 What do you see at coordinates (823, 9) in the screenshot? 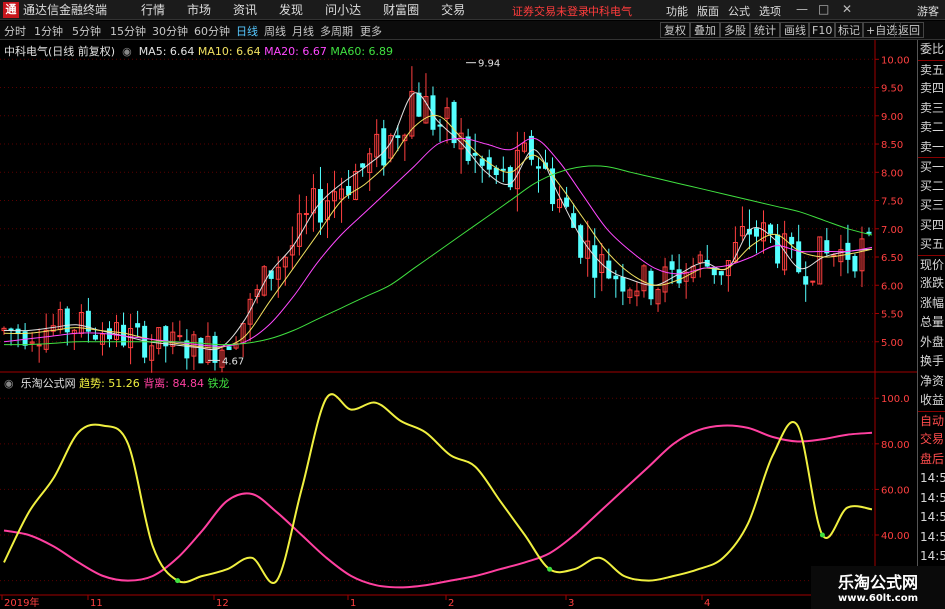
I see `maximize-icon: □` at bounding box center [823, 9].